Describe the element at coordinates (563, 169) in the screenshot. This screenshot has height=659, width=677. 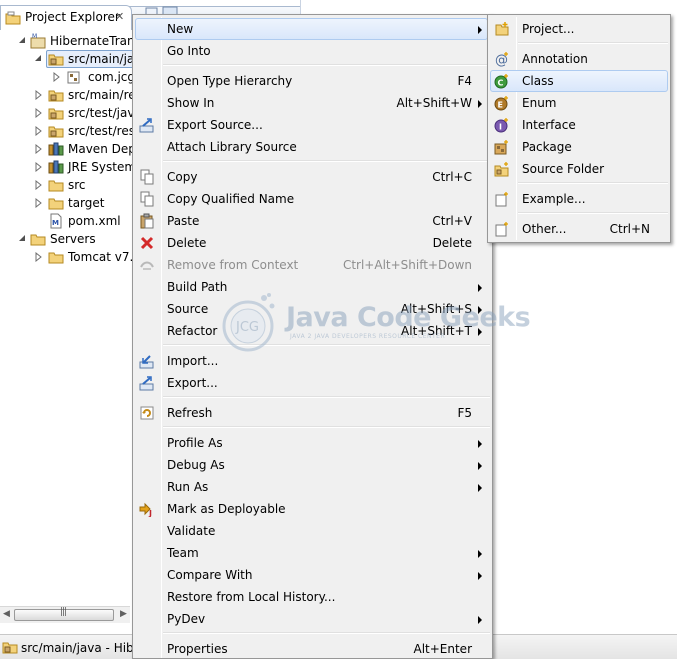
I see `menu-item-label: Source Folder` at that location.